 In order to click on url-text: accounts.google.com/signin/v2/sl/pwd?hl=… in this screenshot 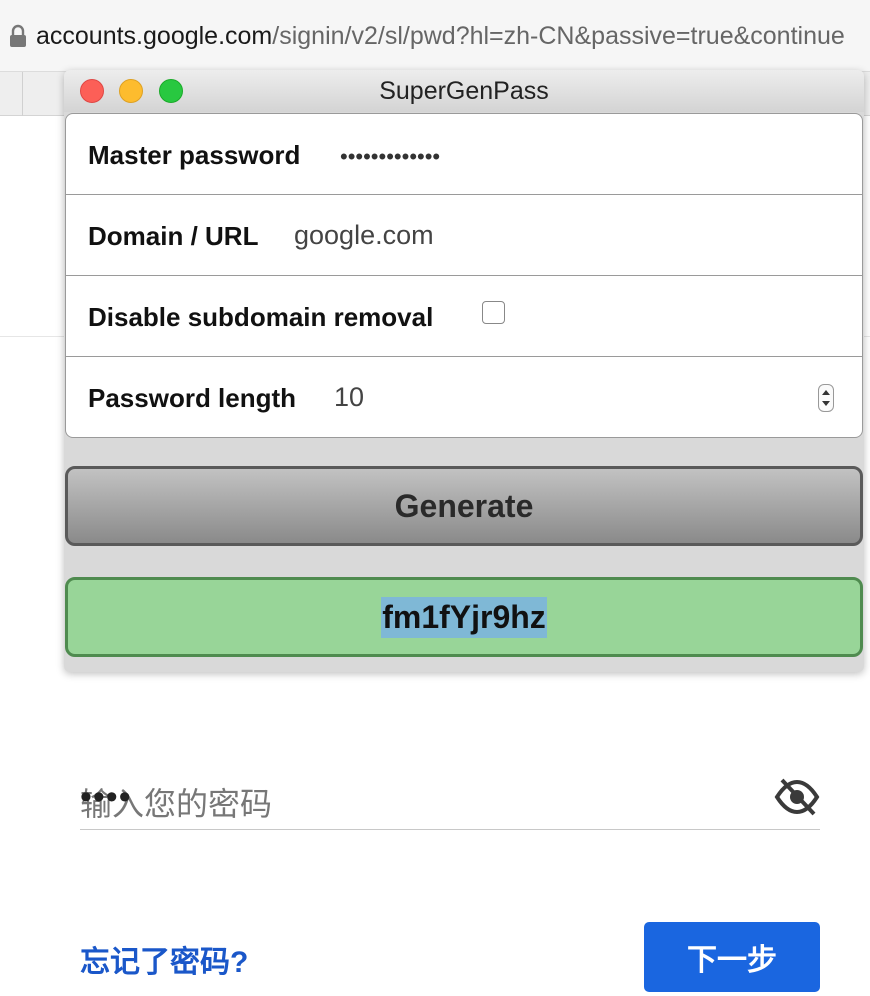, I will do `click(440, 36)`.